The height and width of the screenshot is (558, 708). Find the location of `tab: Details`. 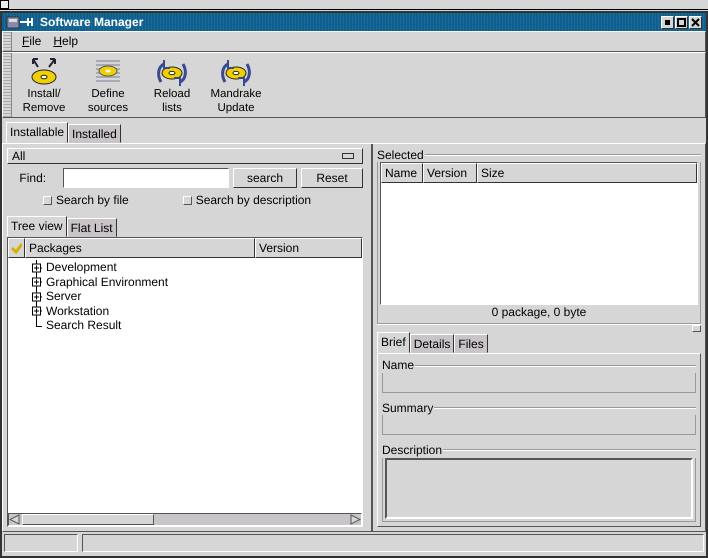

tab: Details is located at coordinates (432, 344).